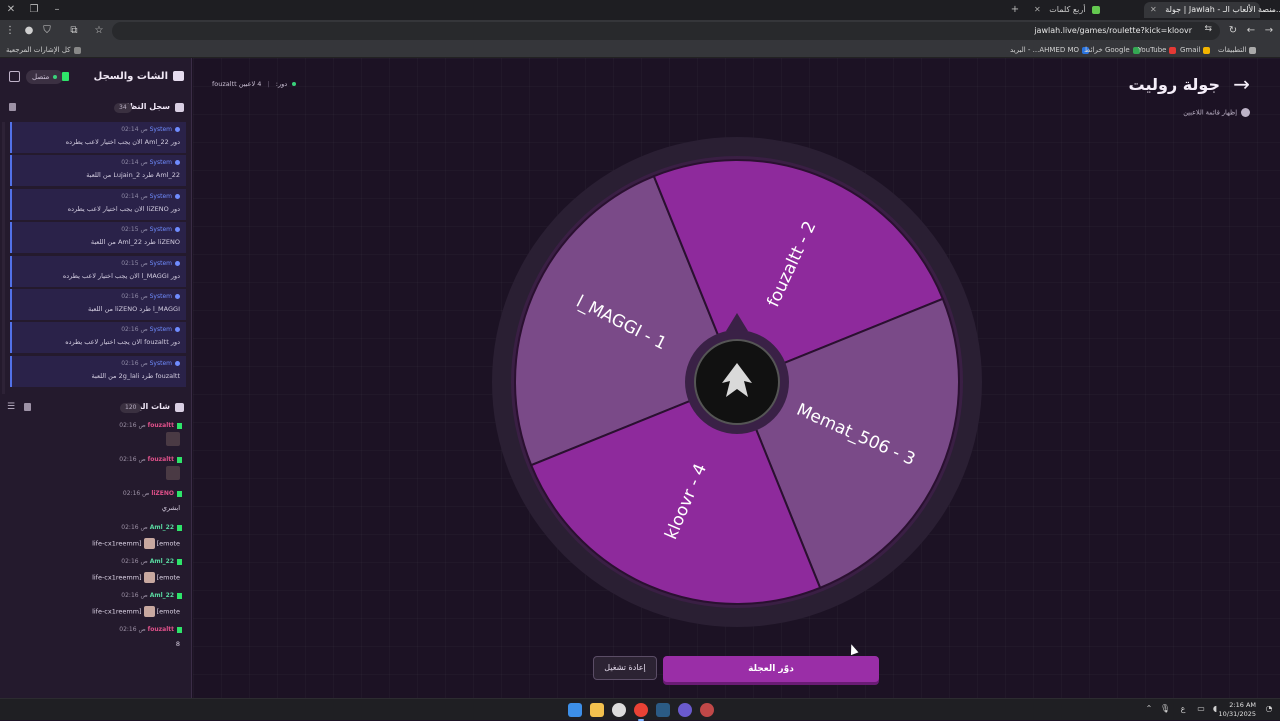  Describe the element at coordinates (45, 77) in the screenshot. I see `connection-status: متصل` at that location.